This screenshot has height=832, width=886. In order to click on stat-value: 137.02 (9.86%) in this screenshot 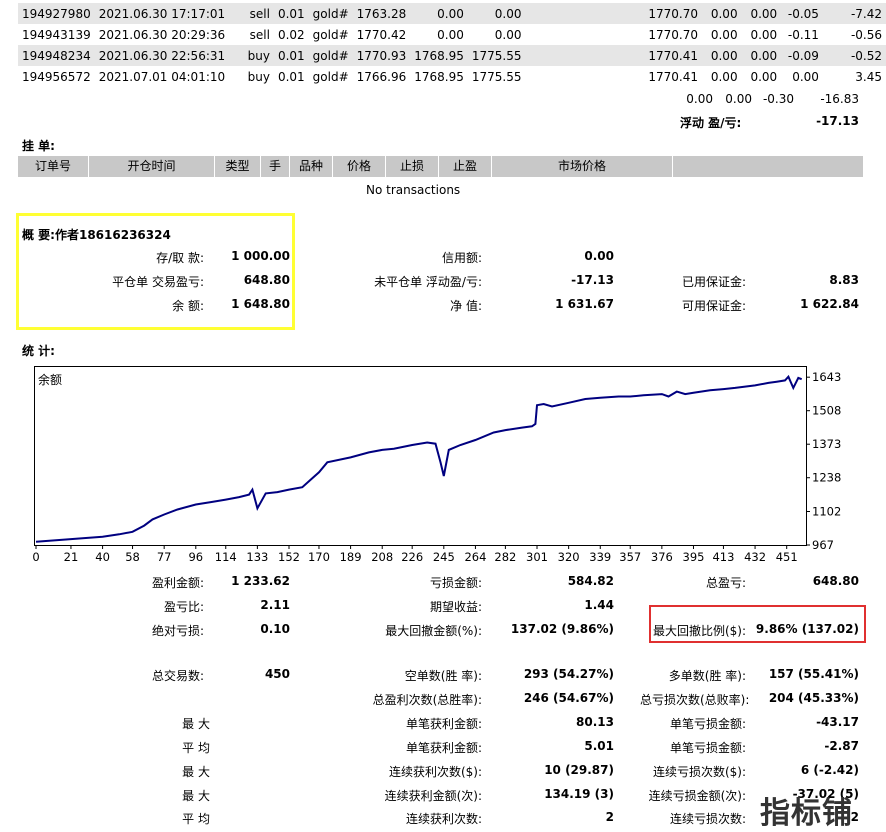, I will do `click(562, 629)`.